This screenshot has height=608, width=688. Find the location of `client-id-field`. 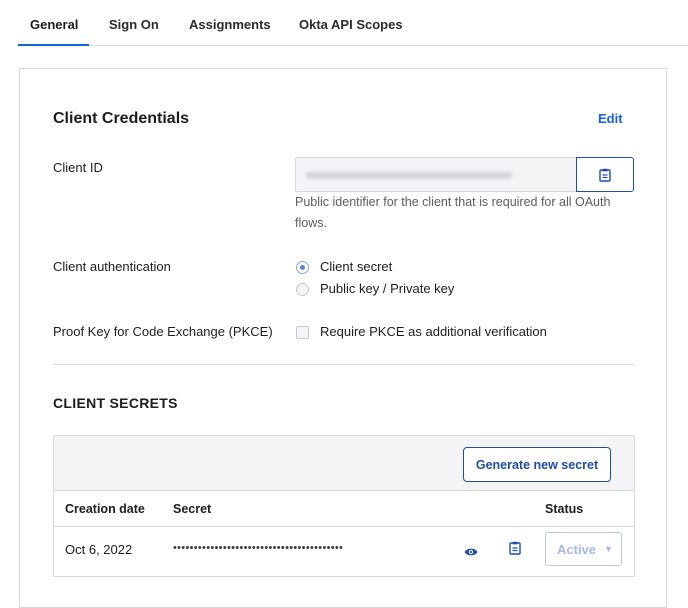

client-id-field is located at coordinates (435, 174).